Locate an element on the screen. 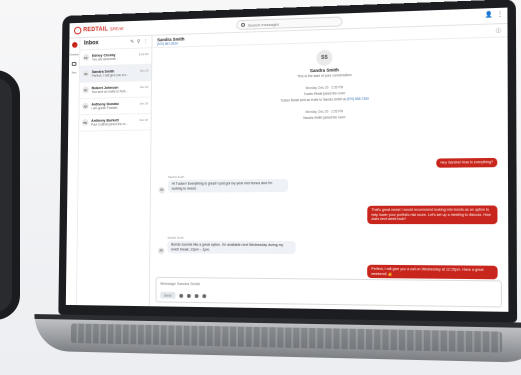  inbox-icon is located at coordinates (74, 63).